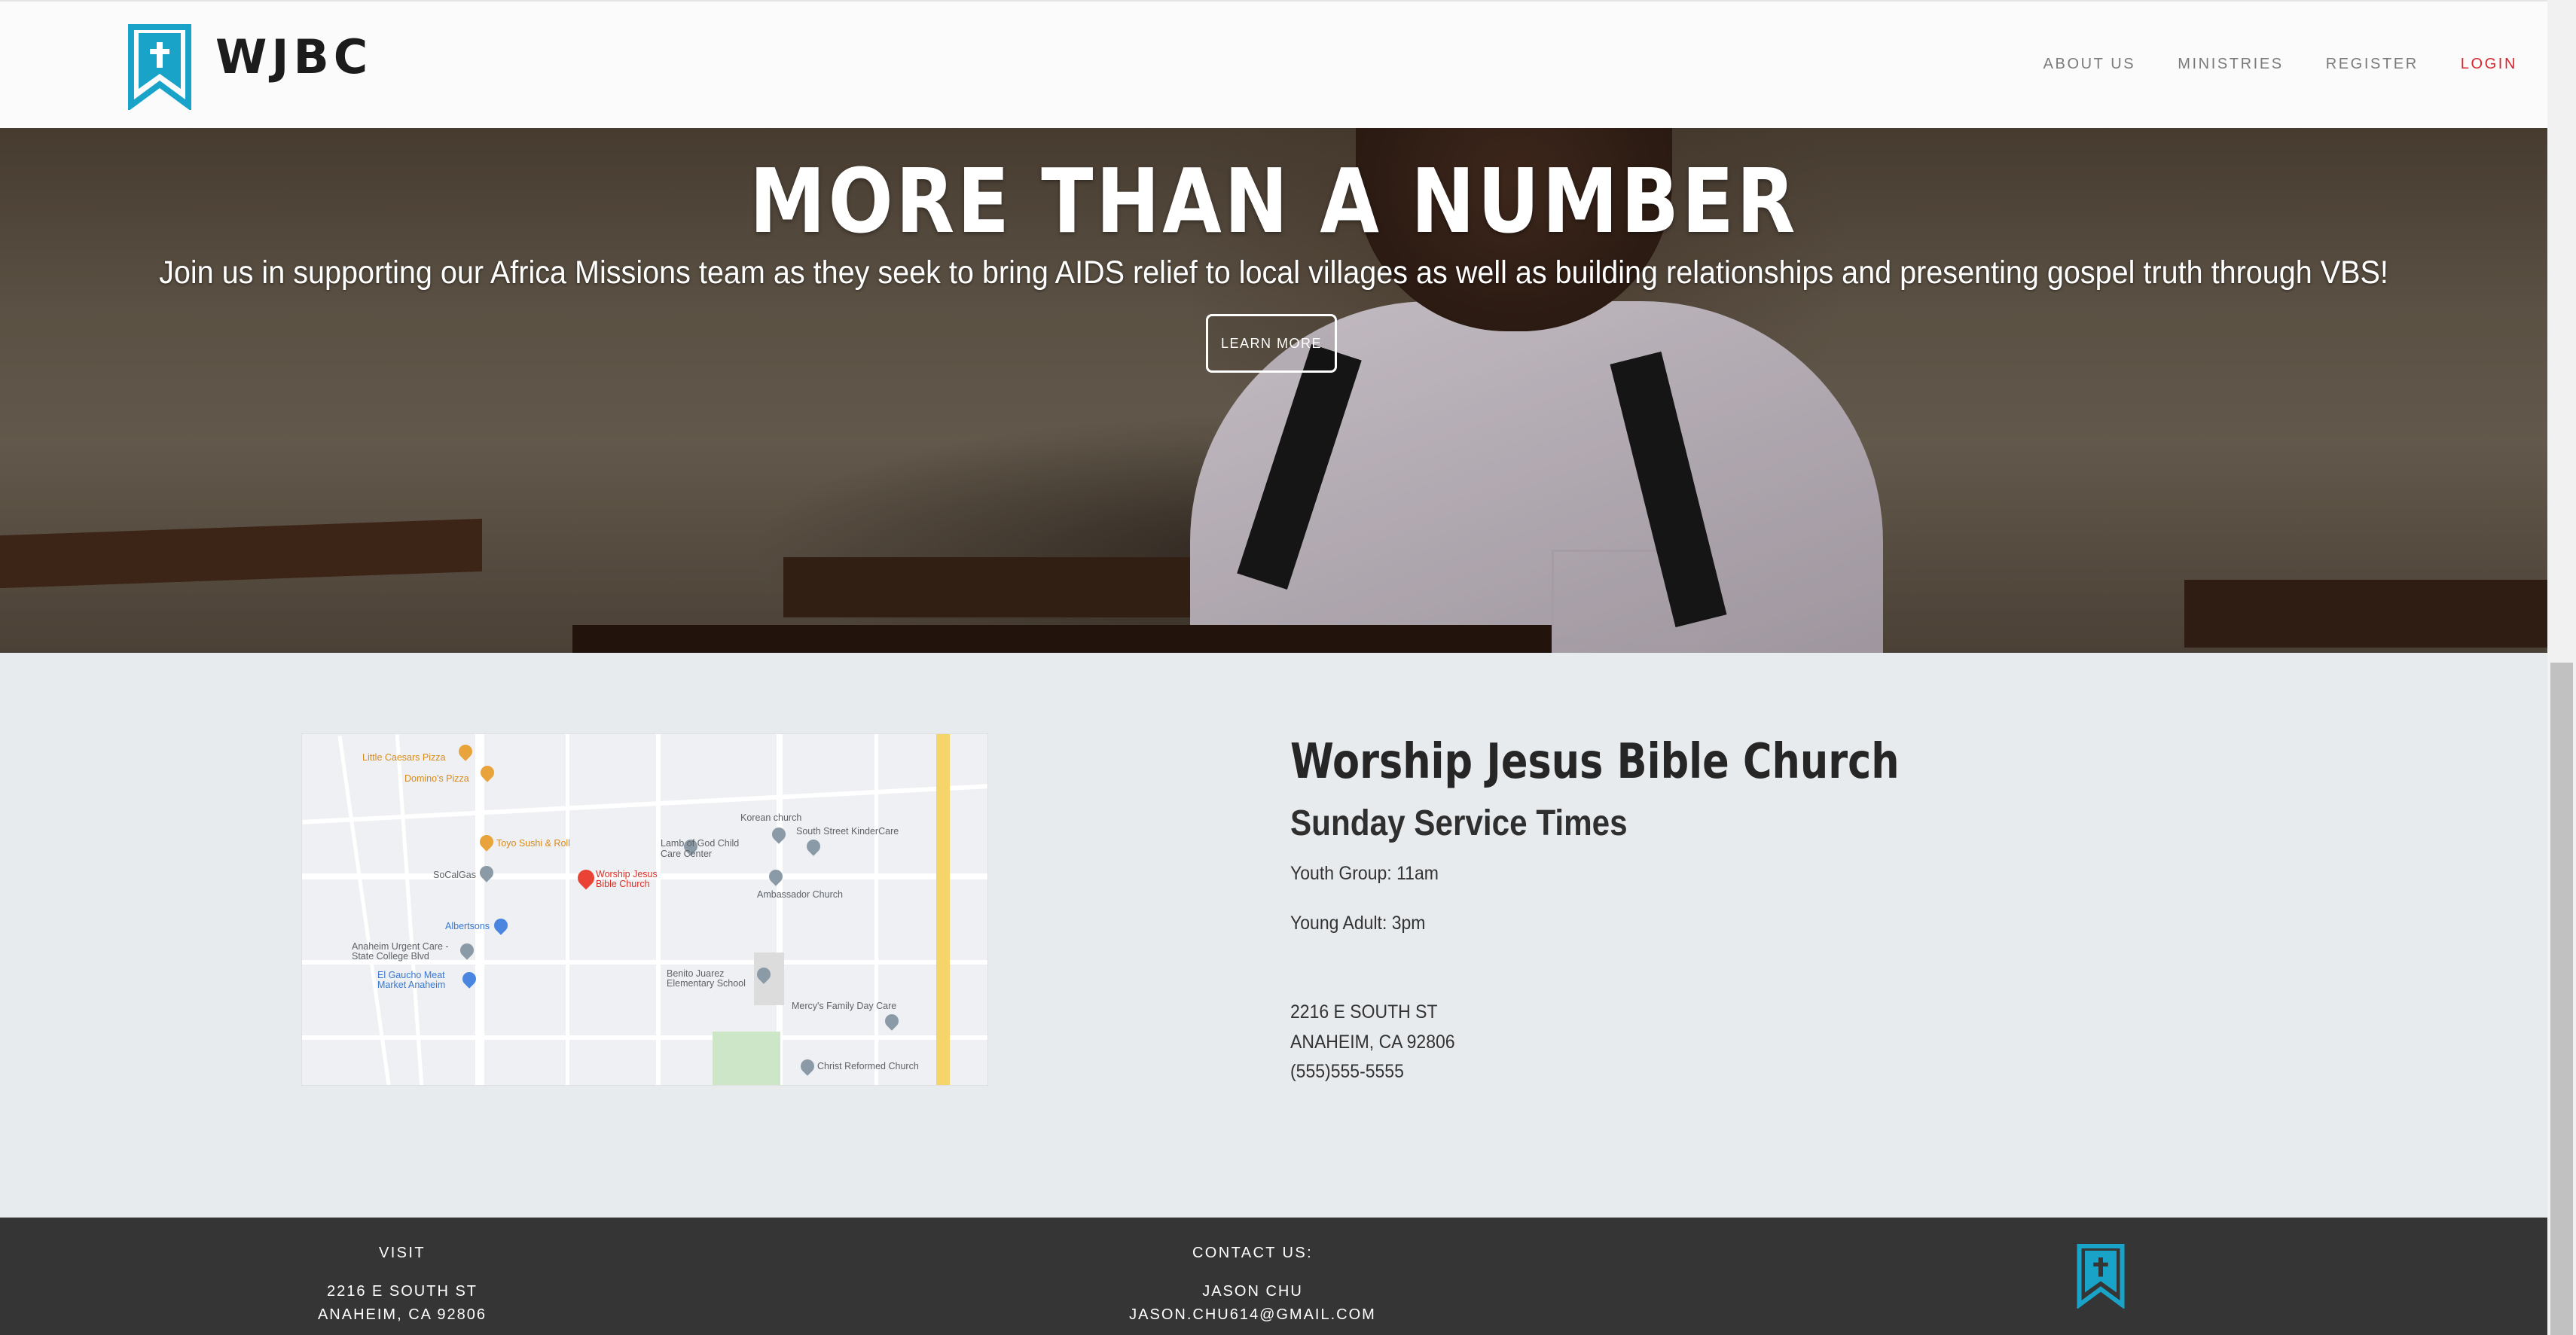 This screenshot has height=1335, width=2576. I want to click on logo-text: WJBC, so click(294, 56).